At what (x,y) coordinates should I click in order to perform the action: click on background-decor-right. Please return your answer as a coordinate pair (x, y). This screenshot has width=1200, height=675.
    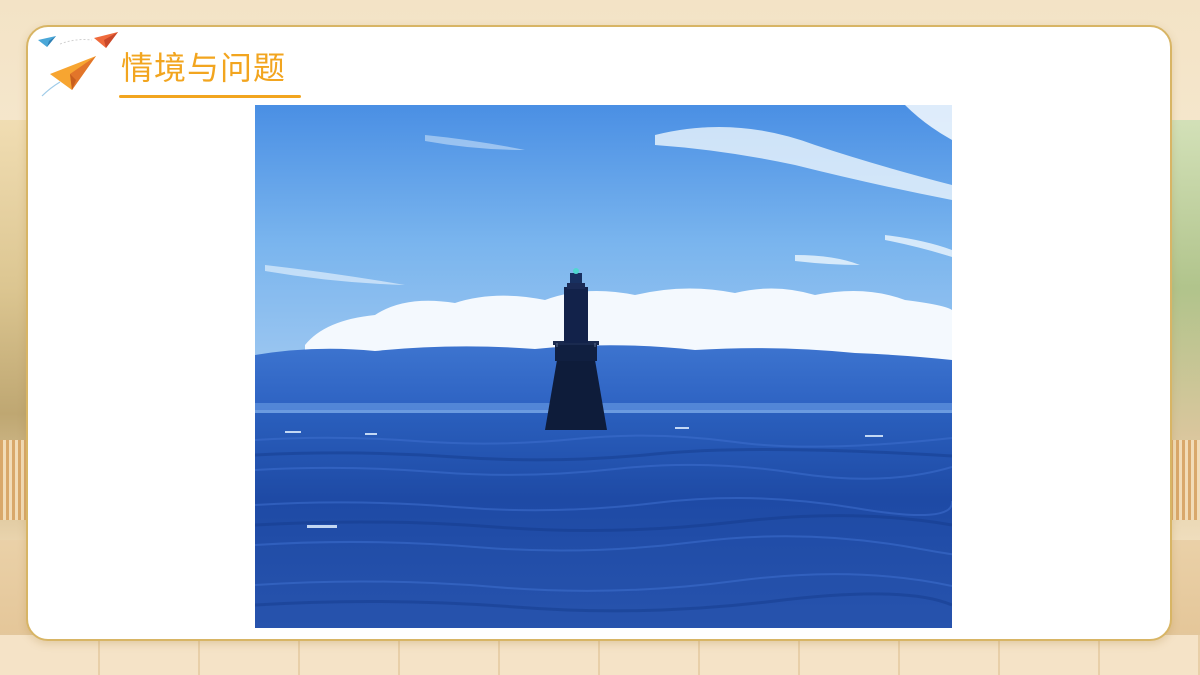
    Looking at the image, I should click on (1185, 480).